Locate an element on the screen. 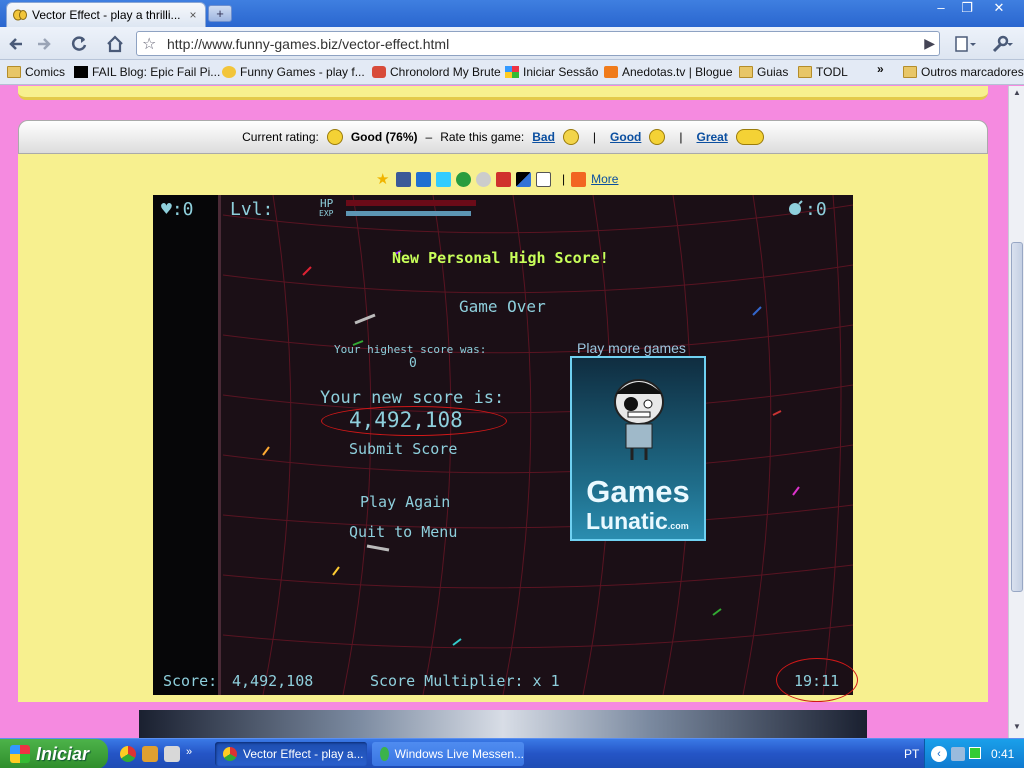 This screenshot has width=1024, height=768. page-menu-icon is located at coordinates (965, 44).